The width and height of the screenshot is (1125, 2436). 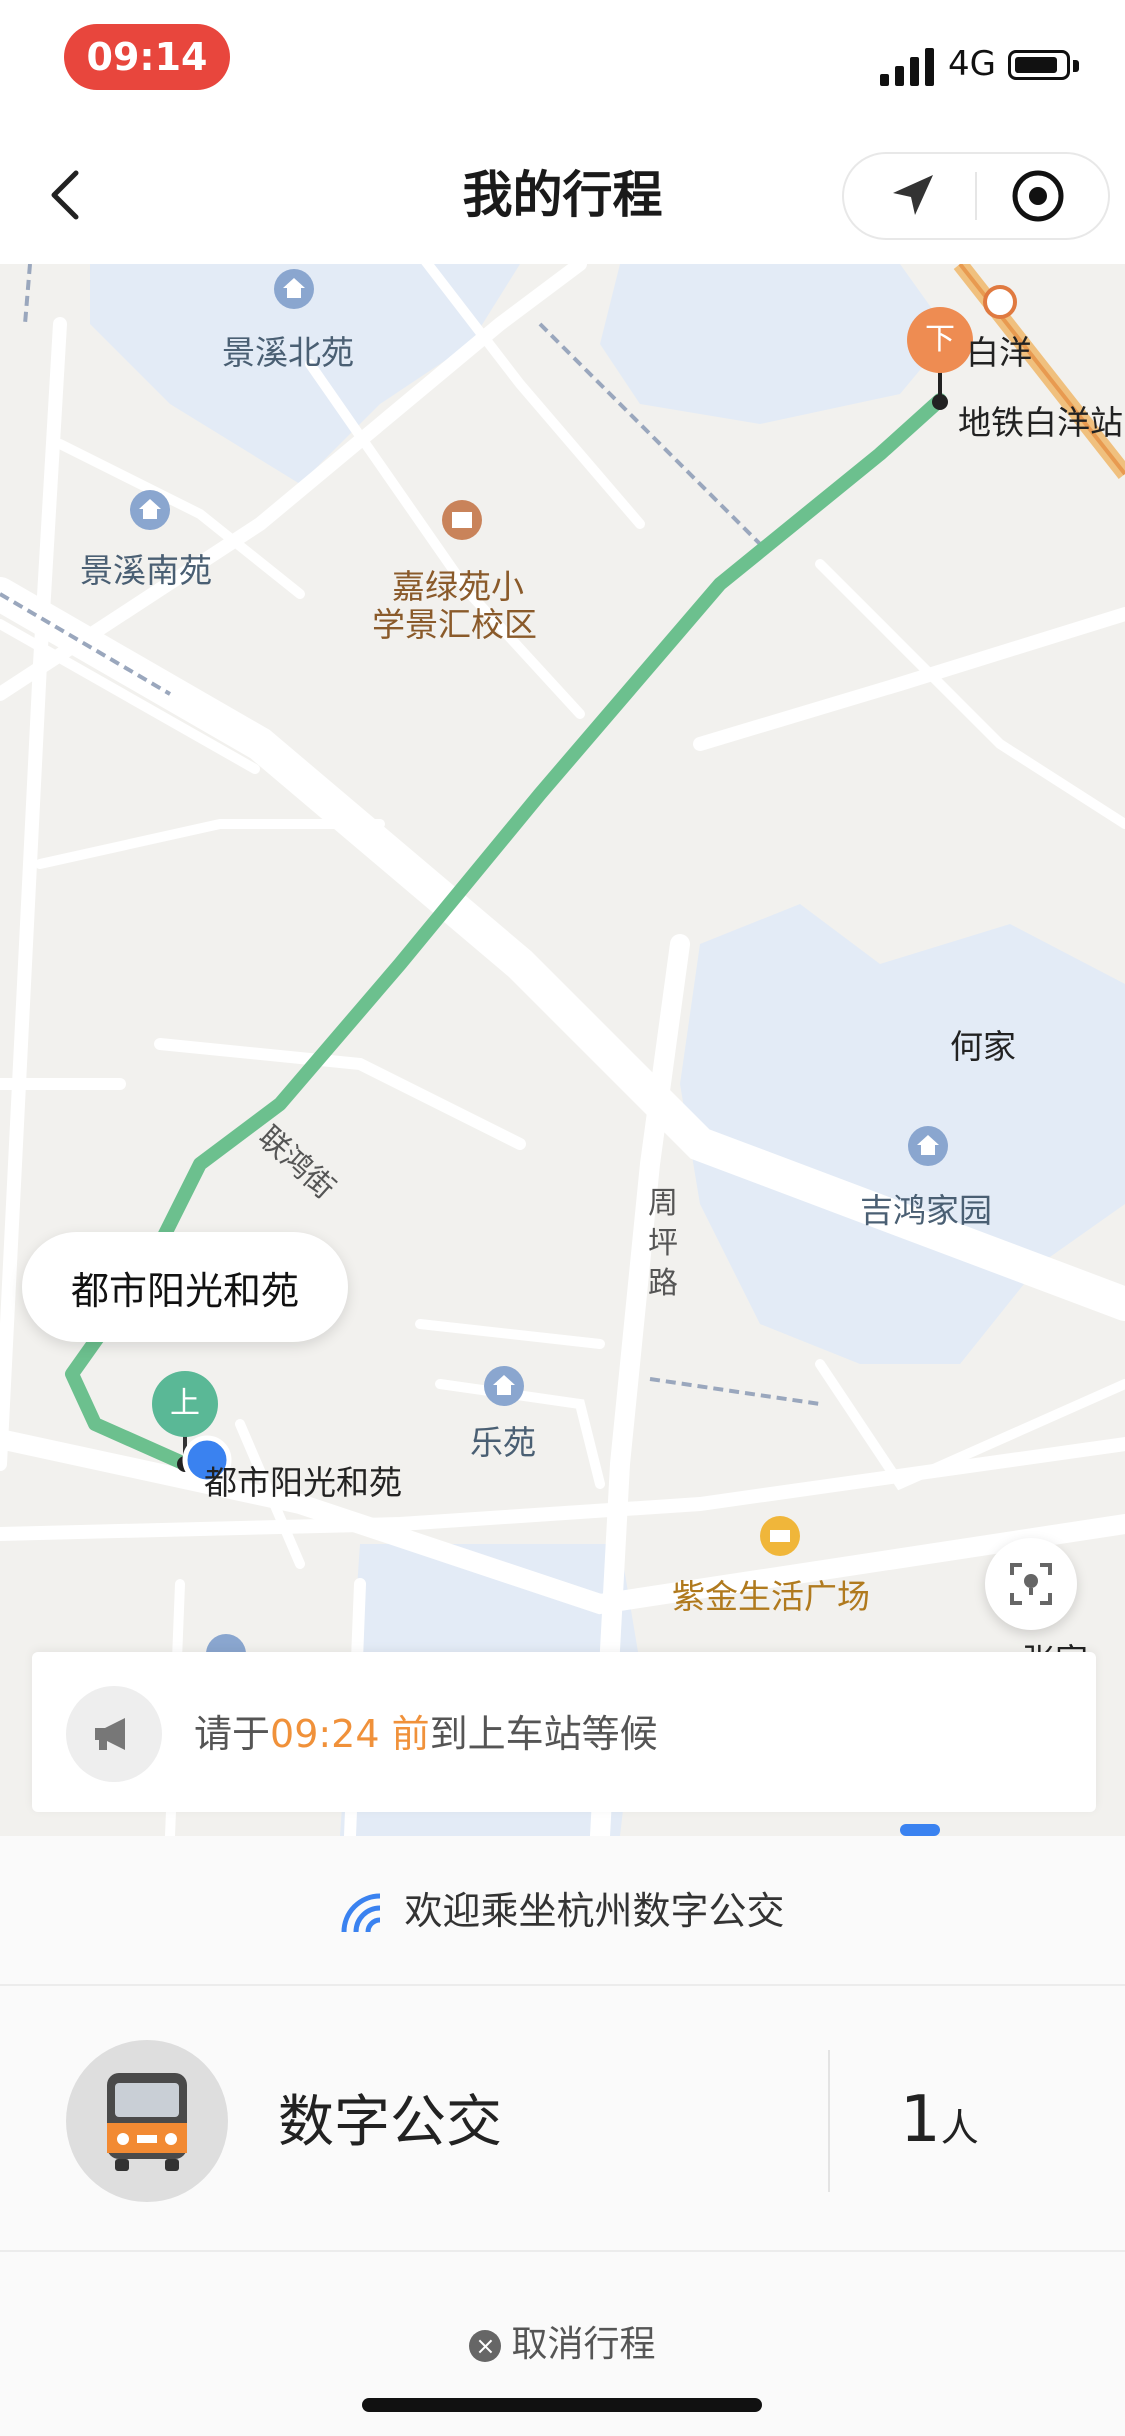 What do you see at coordinates (926, 1210) in the screenshot?
I see `map-label-jihong: 吉鸿家园` at bounding box center [926, 1210].